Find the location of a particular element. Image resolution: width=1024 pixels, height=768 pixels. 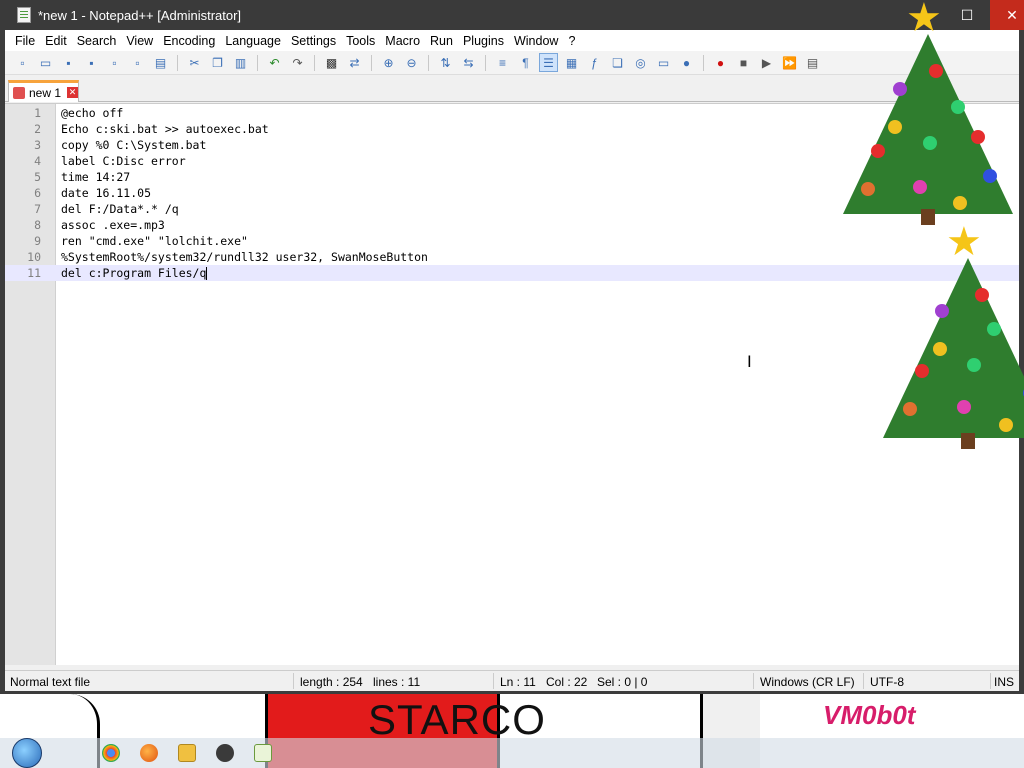

ibeam-cursor-icon: I is located at coordinates (749, 361).